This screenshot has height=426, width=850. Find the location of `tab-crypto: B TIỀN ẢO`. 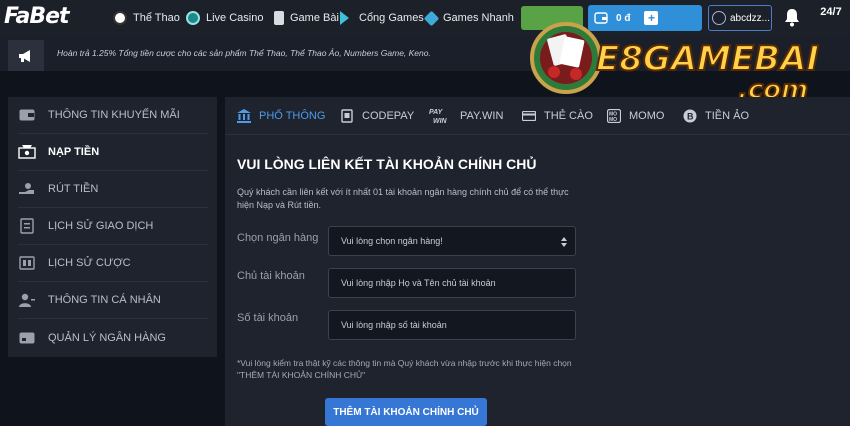

tab-crypto: B TIỀN ẢO is located at coordinates (716, 116).